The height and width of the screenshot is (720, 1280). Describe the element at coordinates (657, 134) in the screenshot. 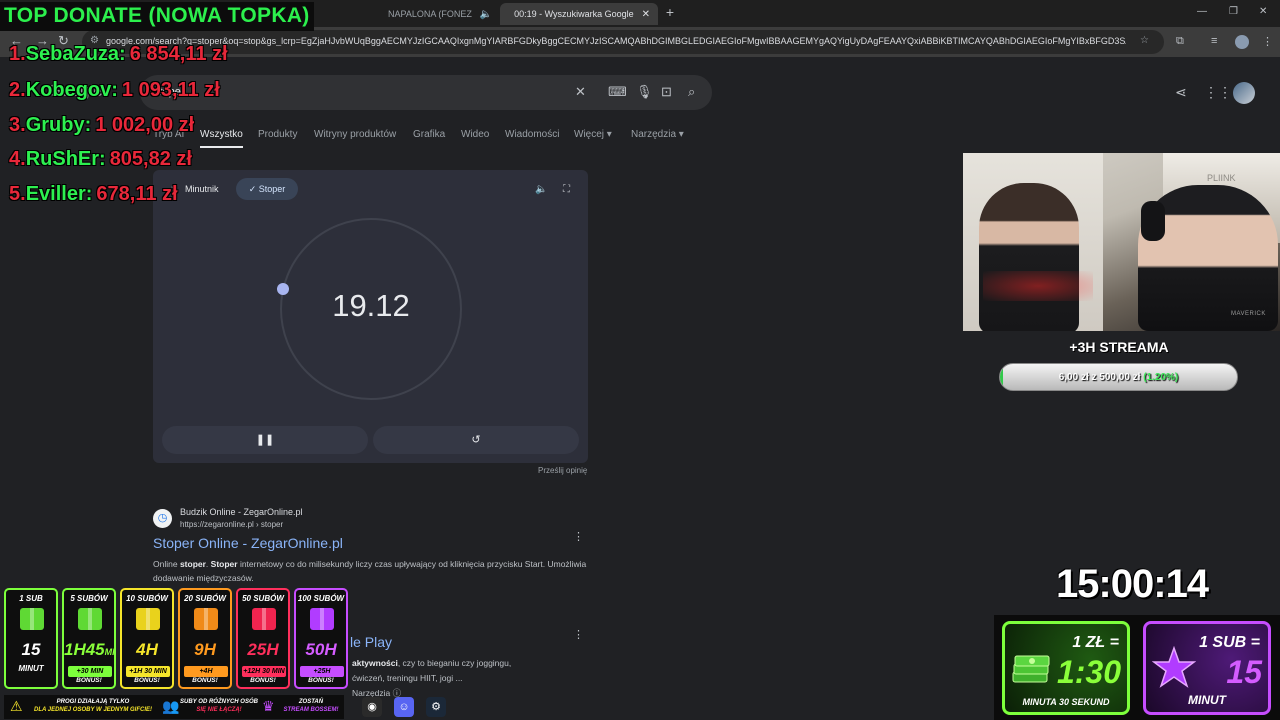

I see `nav-tools: Narzędzia ▾` at that location.